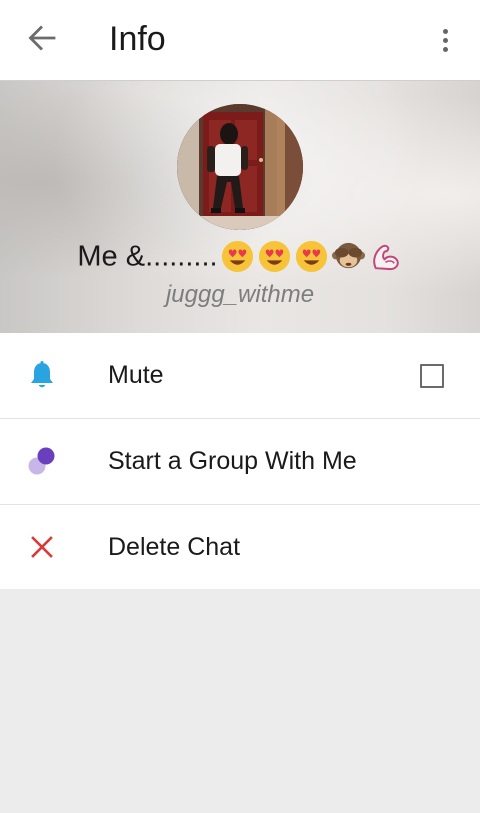 The image size is (480, 813). Describe the element at coordinates (385, 256) in the screenshot. I see `flexed-biceps-emoji-icon` at that location.